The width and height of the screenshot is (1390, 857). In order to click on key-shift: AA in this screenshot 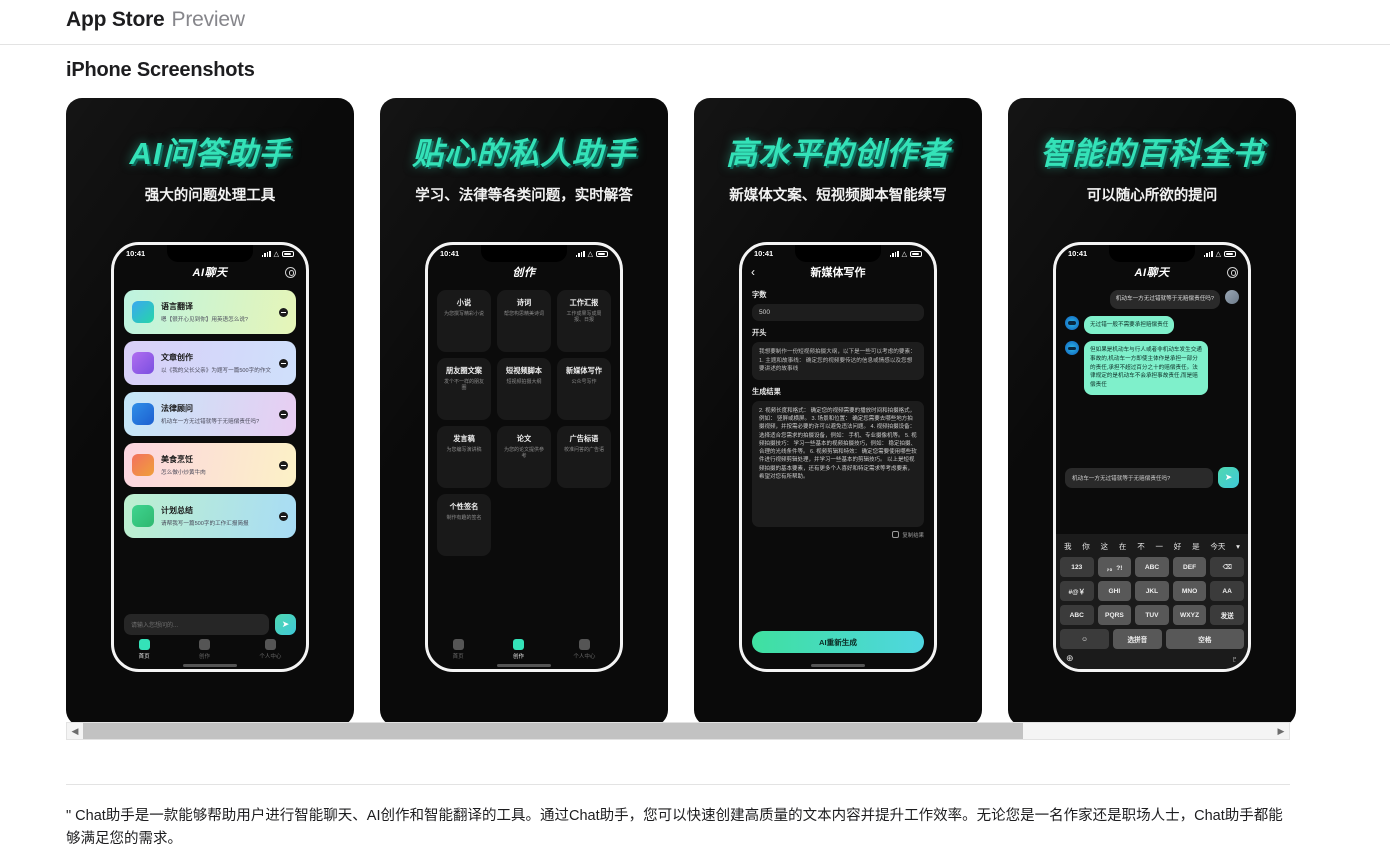, I will do `click(1227, 591)`.